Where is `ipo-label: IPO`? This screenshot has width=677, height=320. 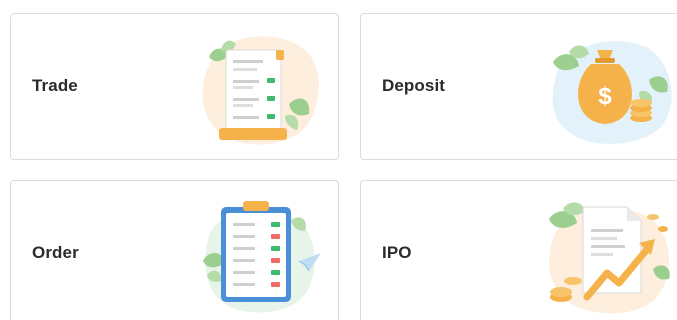 ipo-label: IPO is located at coordinates (397, 252).